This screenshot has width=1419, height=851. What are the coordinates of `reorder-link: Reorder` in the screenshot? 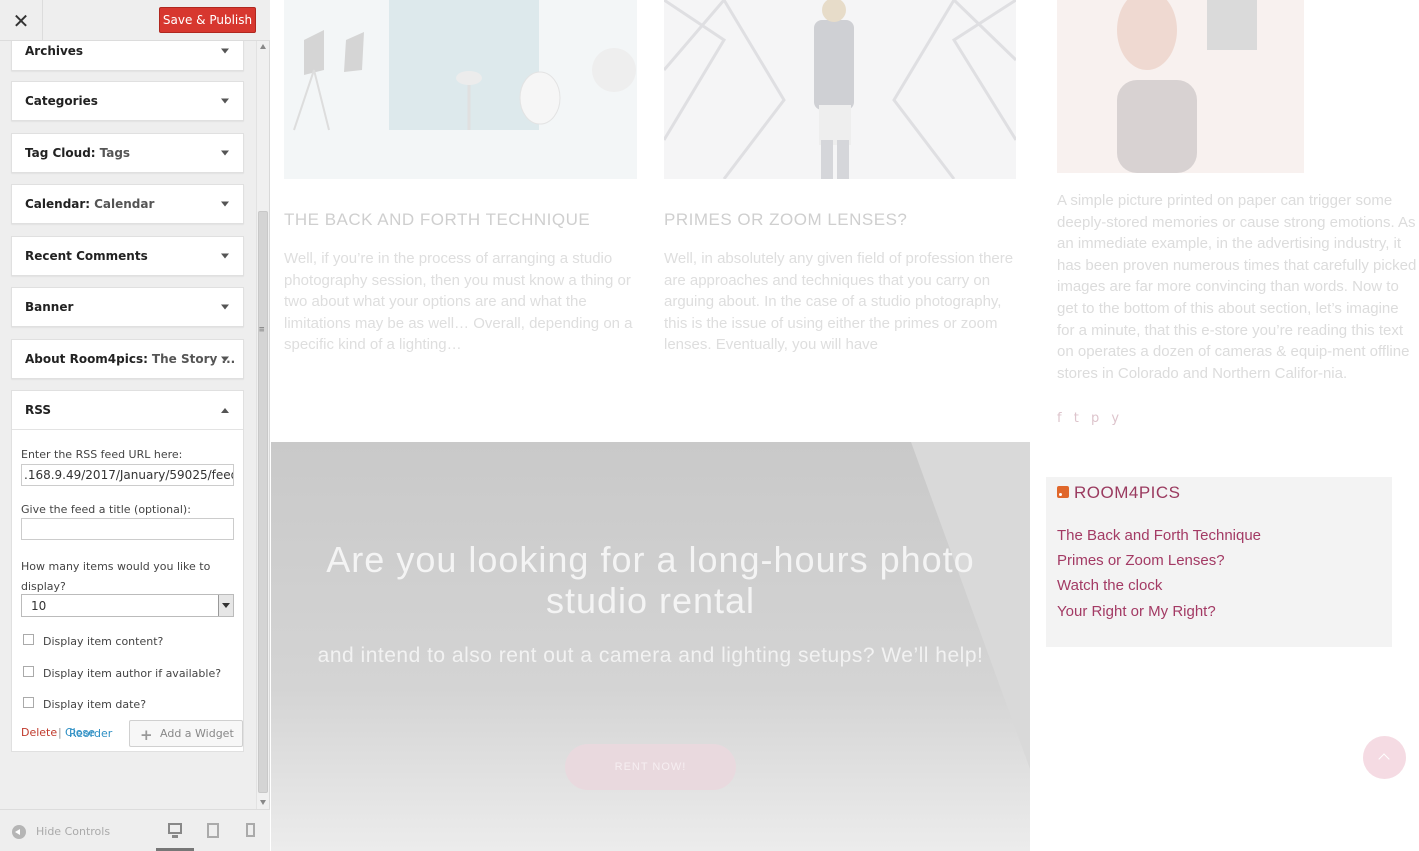 It's located at (90, 733).